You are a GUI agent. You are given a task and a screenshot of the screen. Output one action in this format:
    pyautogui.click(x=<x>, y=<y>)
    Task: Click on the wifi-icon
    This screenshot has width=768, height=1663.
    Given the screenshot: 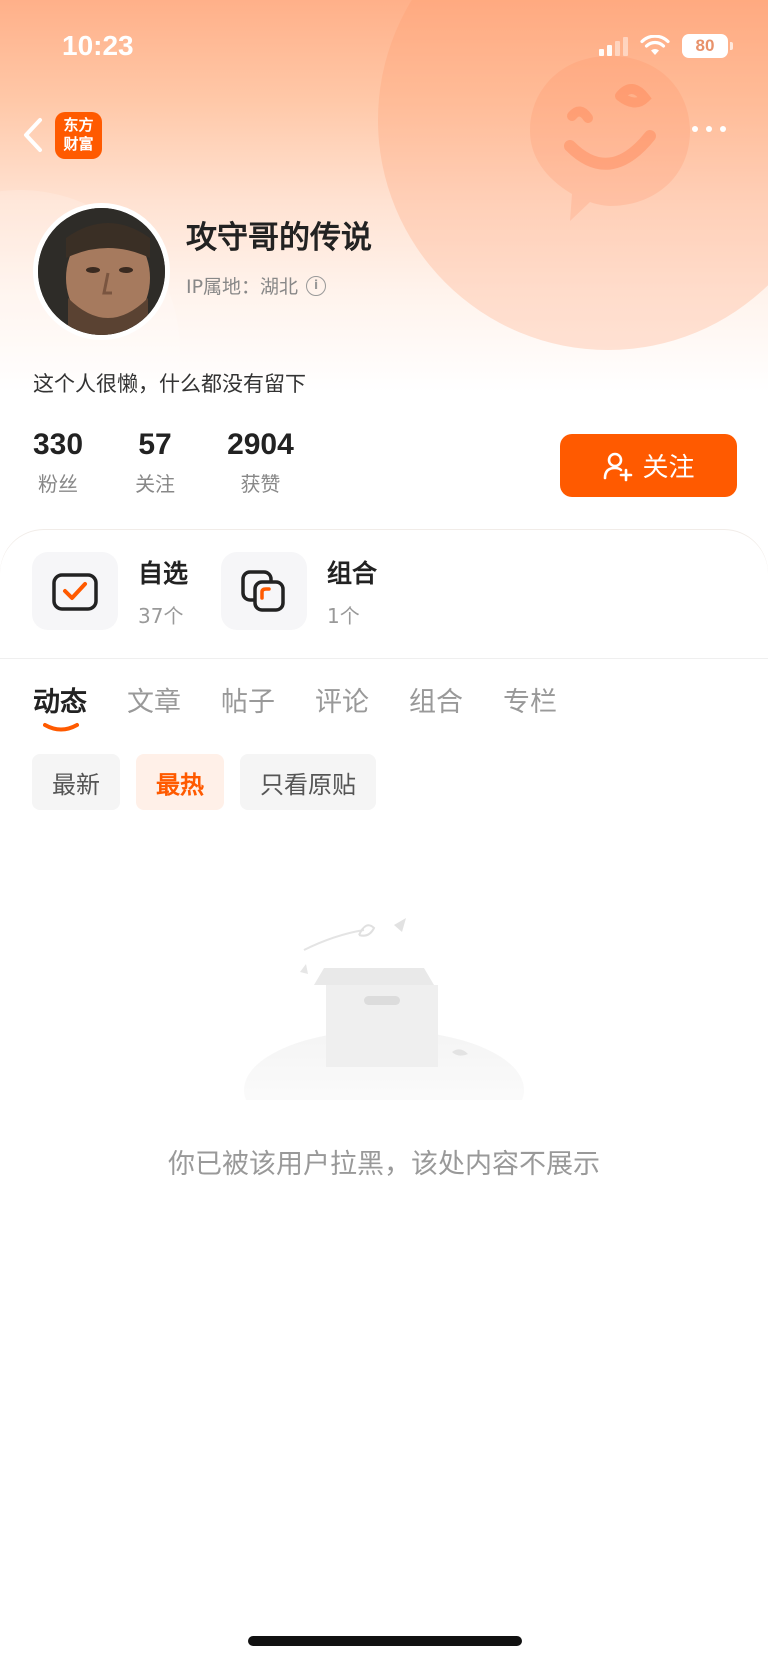 What is the action you would take?
    pyautogui.click(x=655, y=45)
    